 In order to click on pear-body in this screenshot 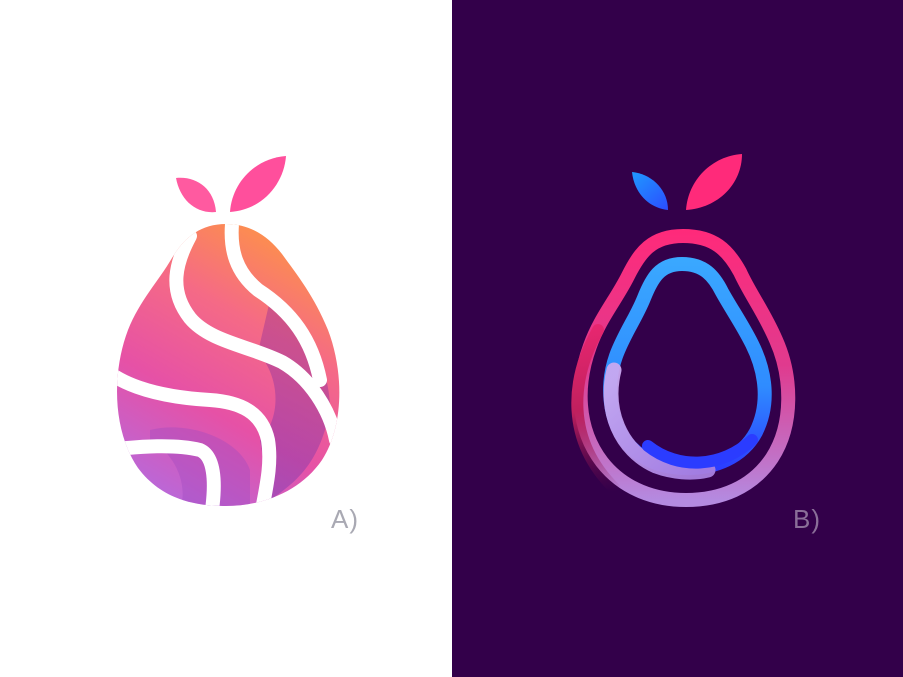, I will do `click(228, 365)`.